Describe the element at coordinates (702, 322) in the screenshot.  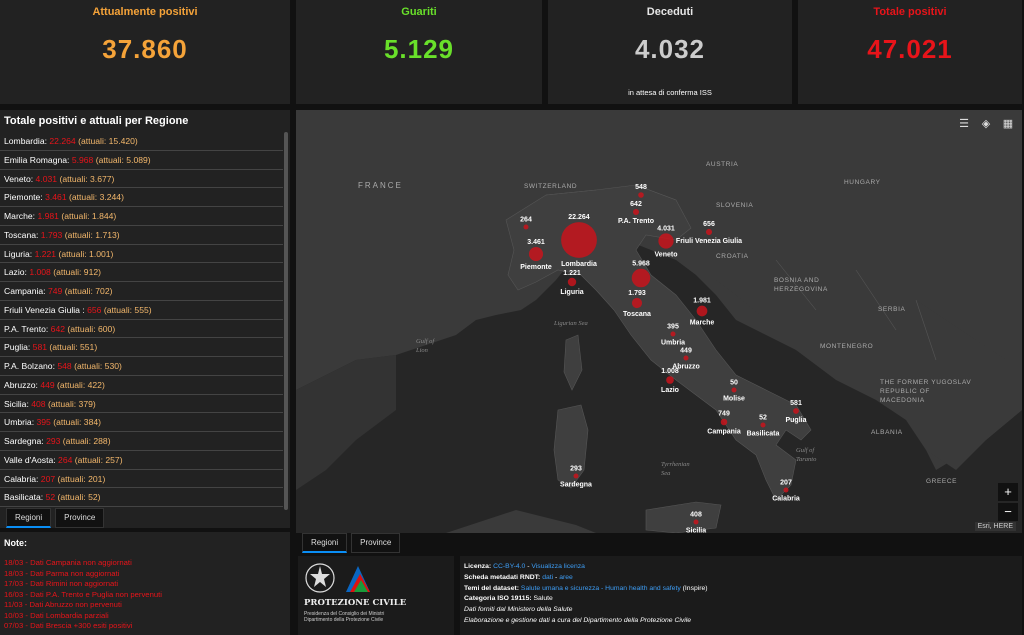
I see `marker-region-label: Marche` at that location.